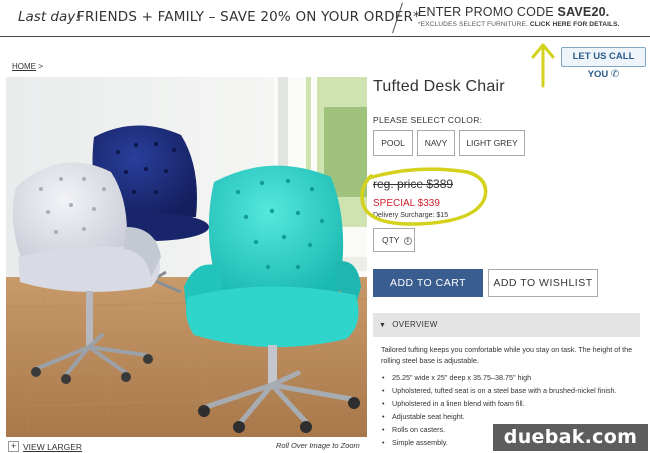 Image resolution: width=650 pixels, height=453 pixels. Describe the element at coordinates (24, 66) in the screenshot. I see `breadcrumb-home: HOME` at that location.